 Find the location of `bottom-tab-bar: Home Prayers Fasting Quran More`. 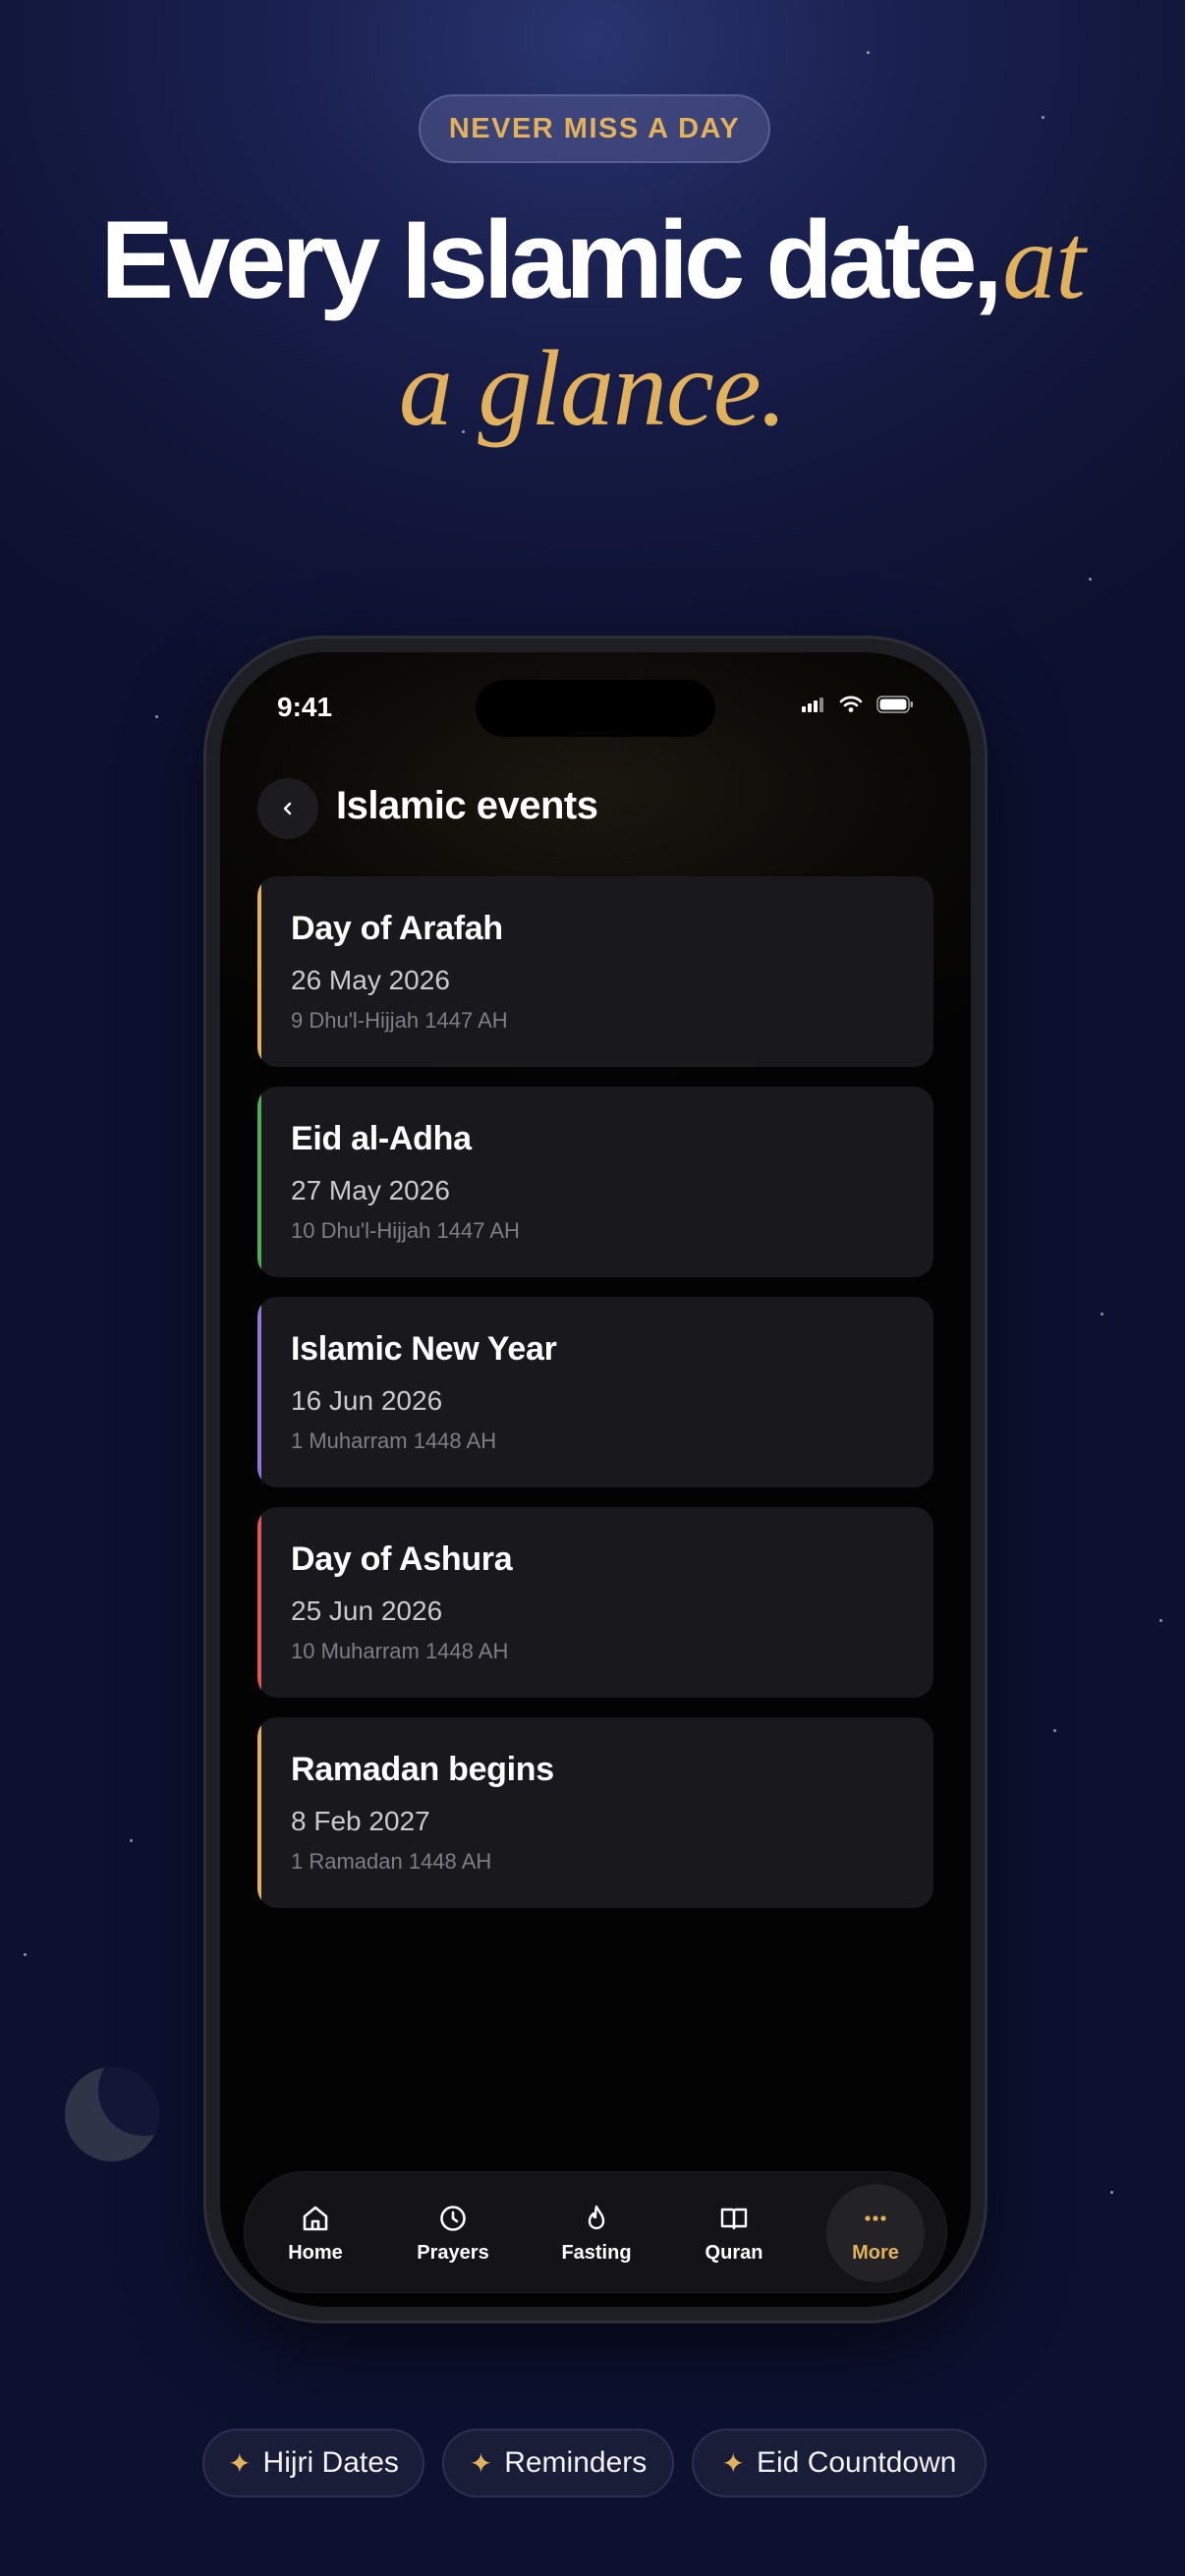

bottom-tab-bar: Home Prayers Fasting Quran More is located at coordinates (596, 2232).